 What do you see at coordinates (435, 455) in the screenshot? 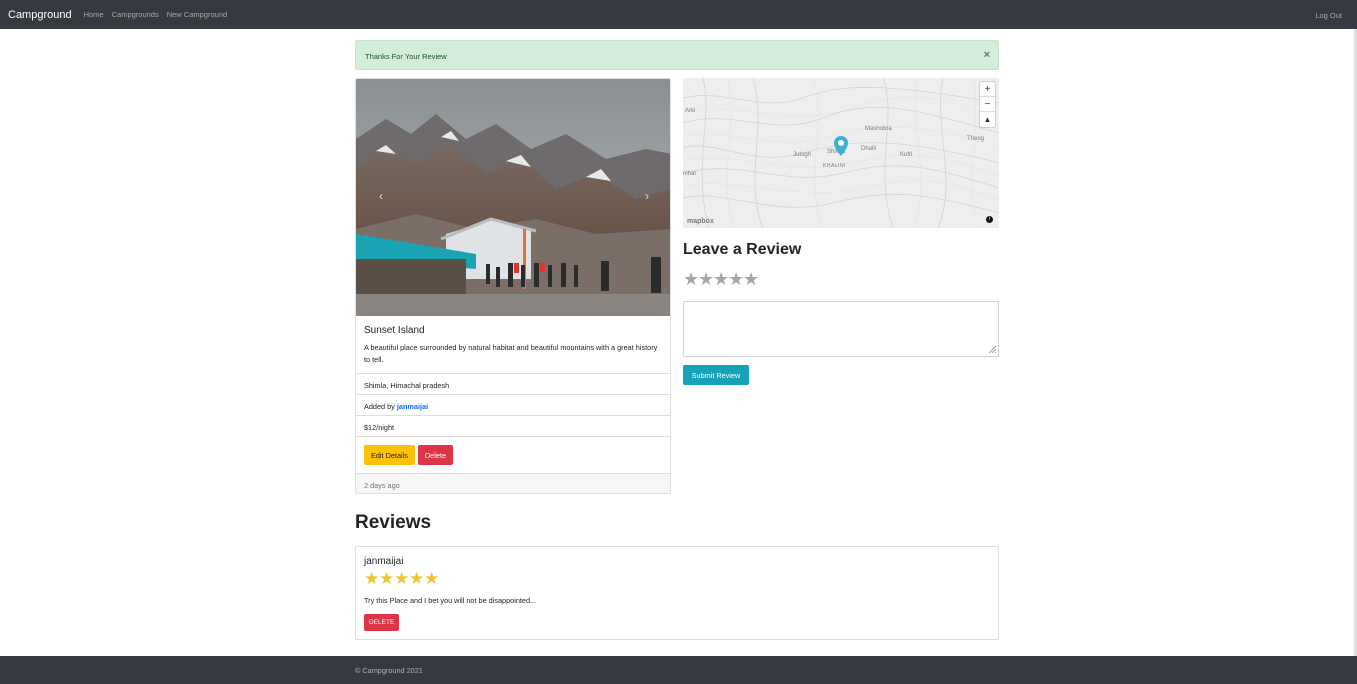
I see `delete-campground-button: Delete` at bounding box center [435, 455].